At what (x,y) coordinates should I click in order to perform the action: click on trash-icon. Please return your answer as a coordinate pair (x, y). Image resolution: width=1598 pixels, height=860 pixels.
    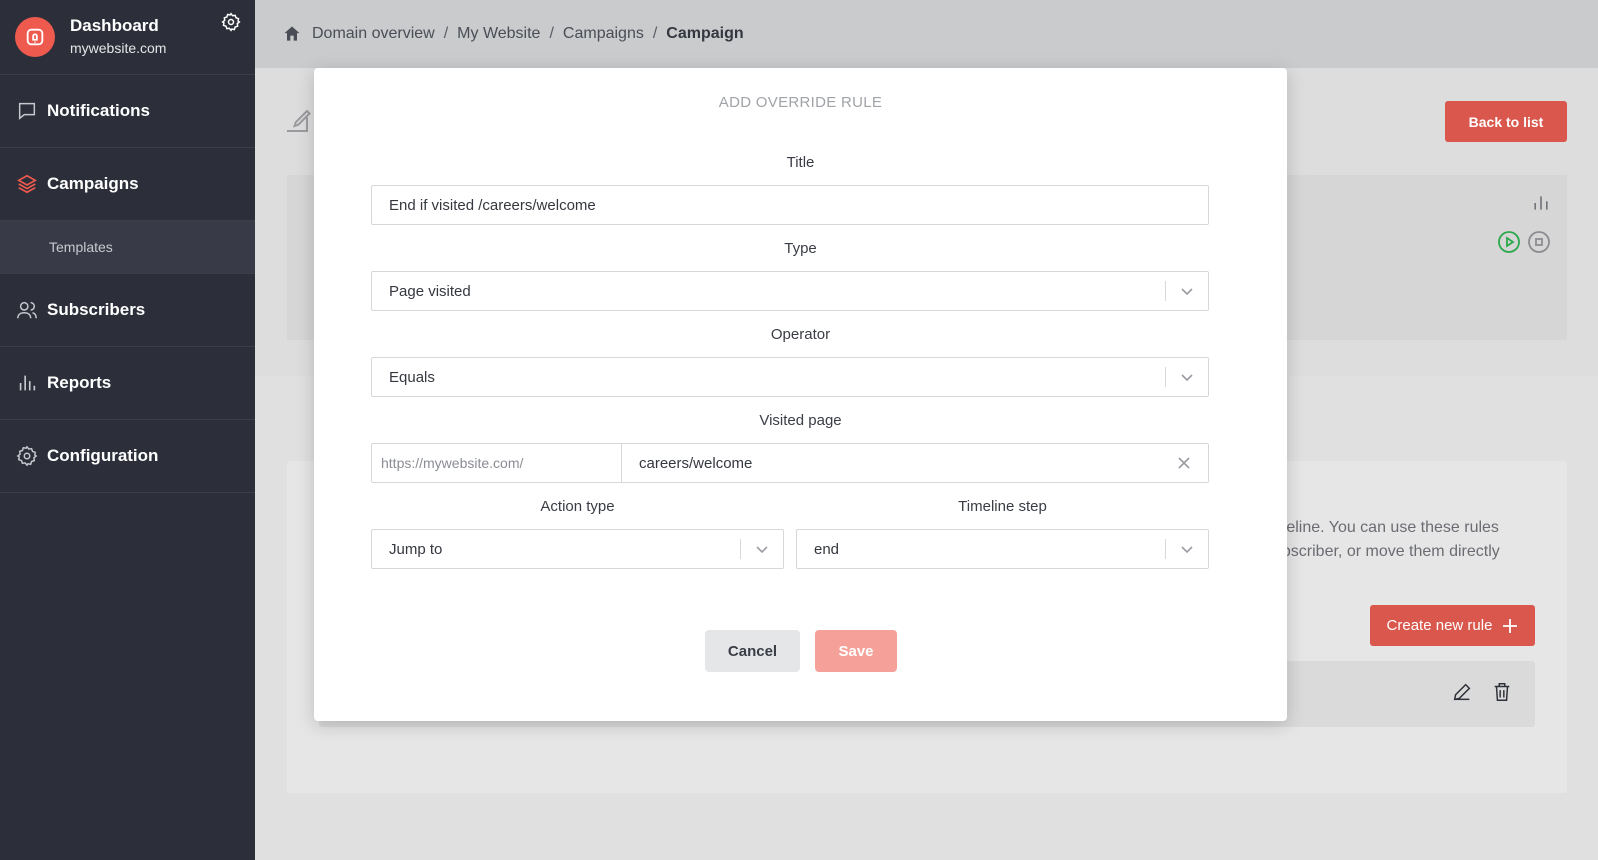
    Looking at the image, I should click on (1502, 692).